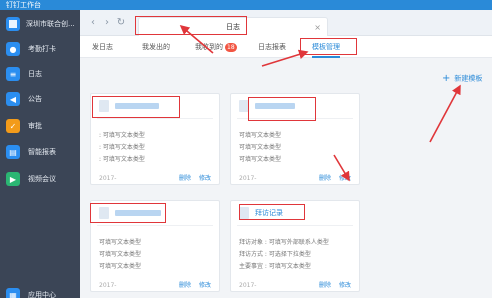 The image size is (492, 298). Describe the element at coordinates (13, 99) in the screenshot. I see `megaphone-icon: ◀` at that location.